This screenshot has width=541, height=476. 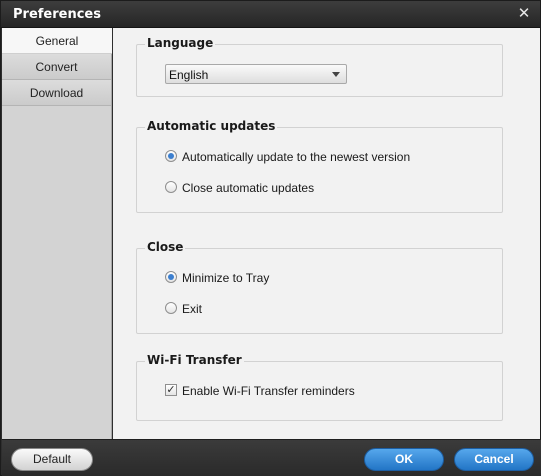 I want to click on title-bar: Preferences ✕, so click(x=270, y=14).